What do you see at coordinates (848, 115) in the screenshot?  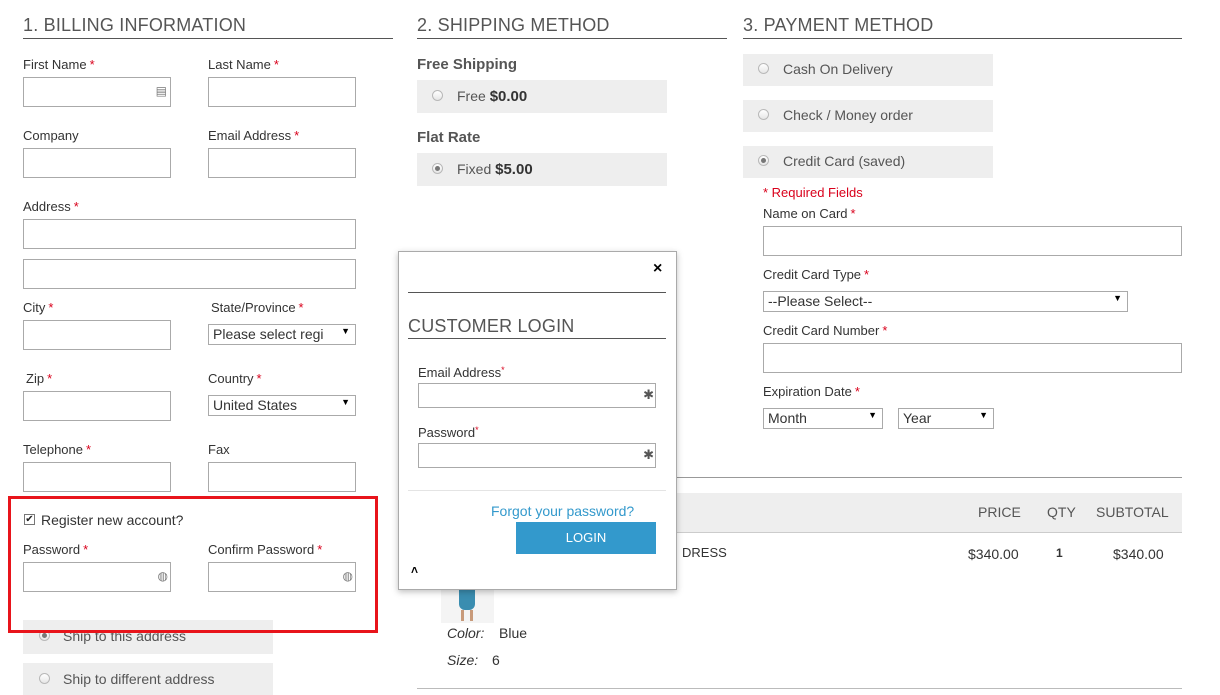 I see `check-money-order-label: Check / Money order` at bounding box center [848, 115].